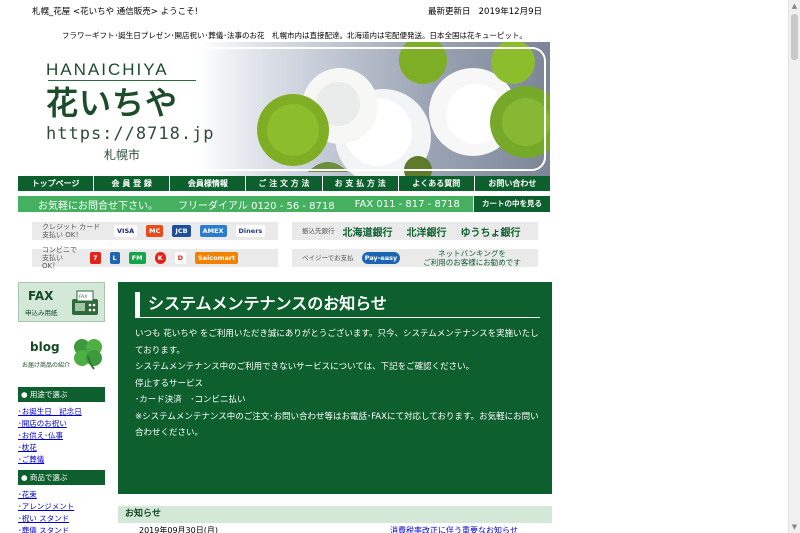  I want to click on convenience-label: コンビニで 支払い OK！, so click(59, 258).